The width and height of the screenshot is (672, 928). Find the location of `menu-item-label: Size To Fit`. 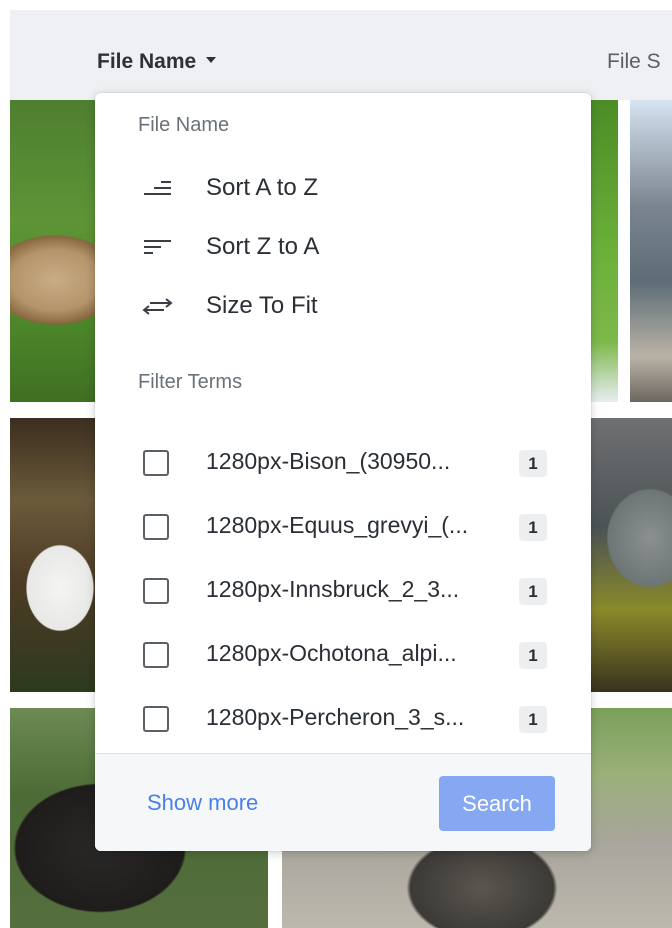

menu-item-label: Size To Fit is located at coordinates (262, 305).